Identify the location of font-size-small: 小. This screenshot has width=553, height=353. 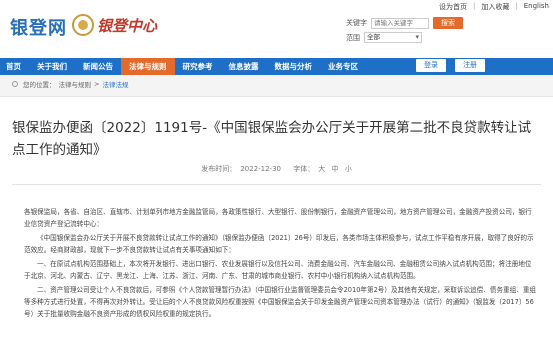
(348, 169).